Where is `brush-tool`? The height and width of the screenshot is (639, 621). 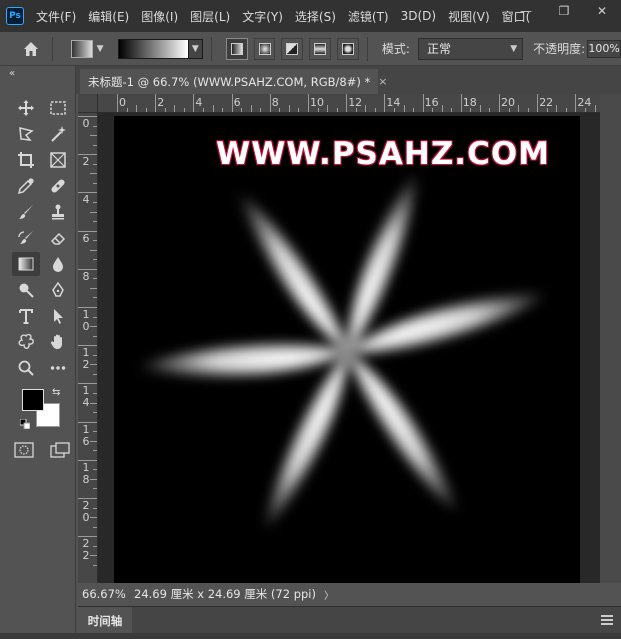
brush-tool is located at coordinates (26, 212).